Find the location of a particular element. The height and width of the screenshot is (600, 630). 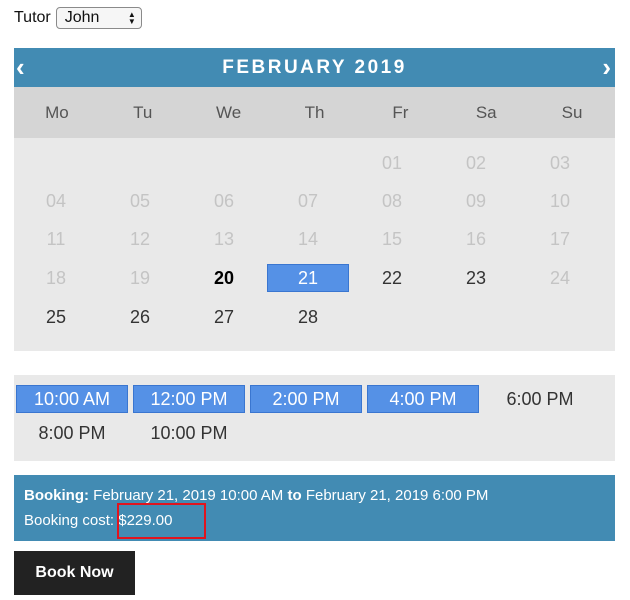

tutor-row: Tutor John ▲ ▼ is located at coordinates (78, 18).